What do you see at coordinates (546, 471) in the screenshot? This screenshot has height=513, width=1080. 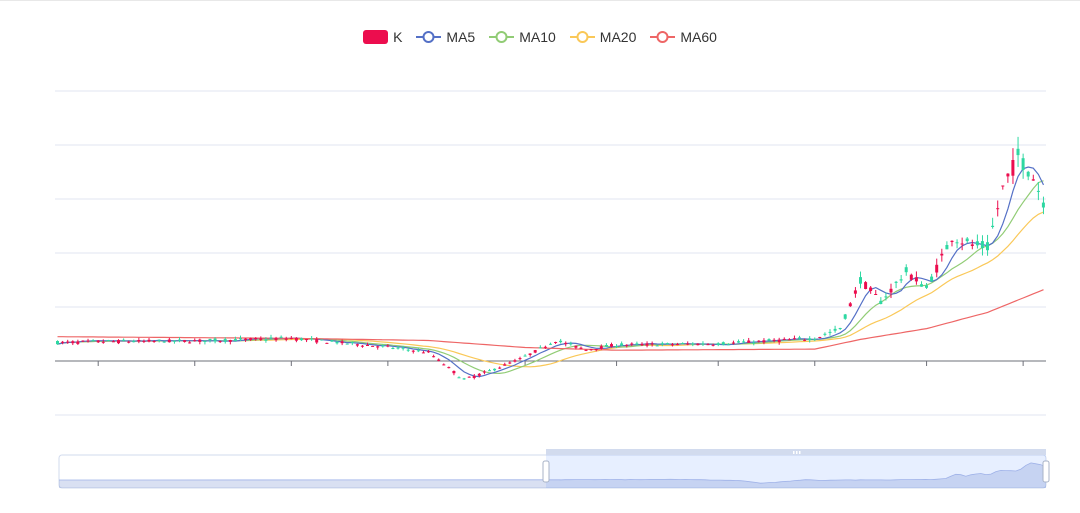 I see `zoom-handle-left` at bounding box center [546, 471].